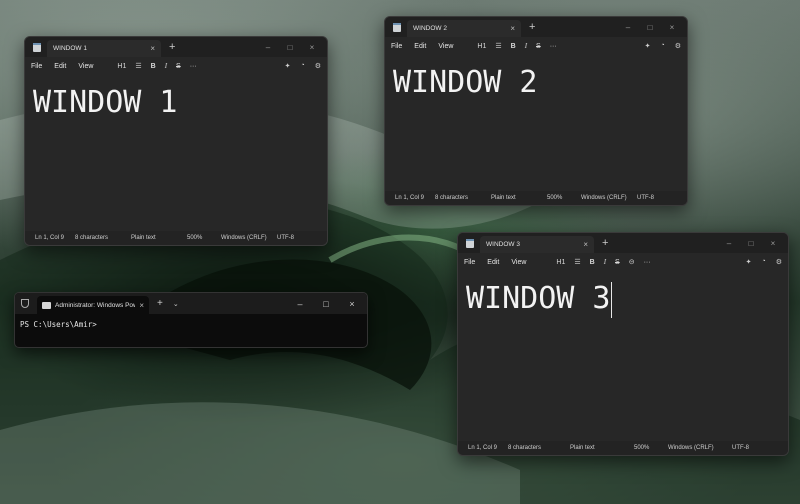 The image size is (800, 504). Describe the element at coordinates (503, 244) in the screenshot. I see `tab-title: WINDOW 3` at that location.